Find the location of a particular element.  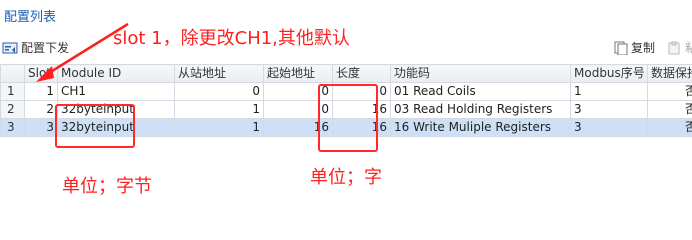

annotation-unit-byte: 单位；字节 is located at coordinates (107, 186).